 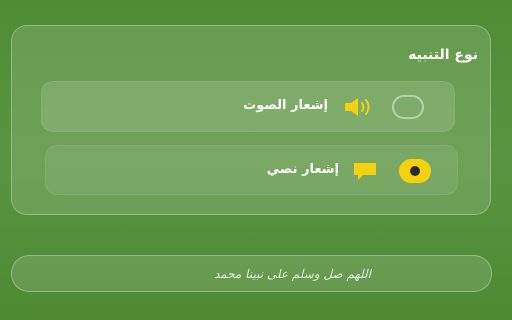 What do you see at coordinates (365, 171) in the screenshot?
I see `message-icon` at bounding box center [365, 171].